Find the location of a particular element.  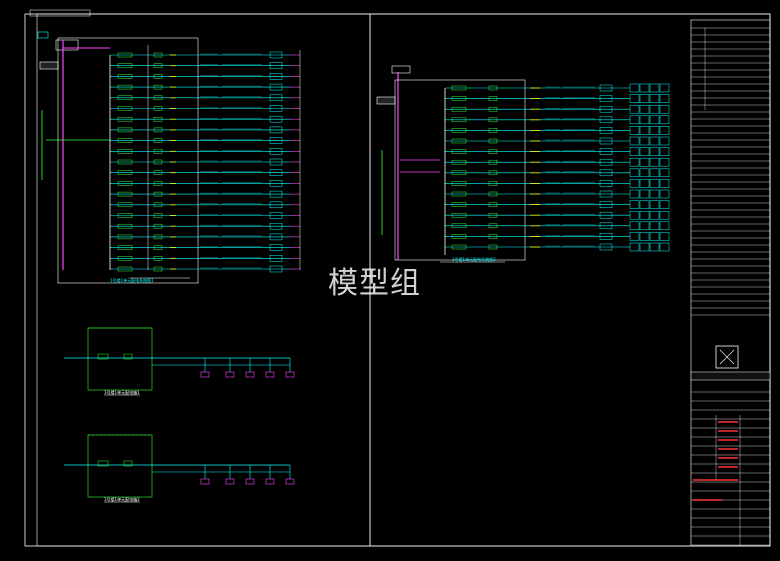

sub-box-2-enclosure is located at coordinates (120, 466).